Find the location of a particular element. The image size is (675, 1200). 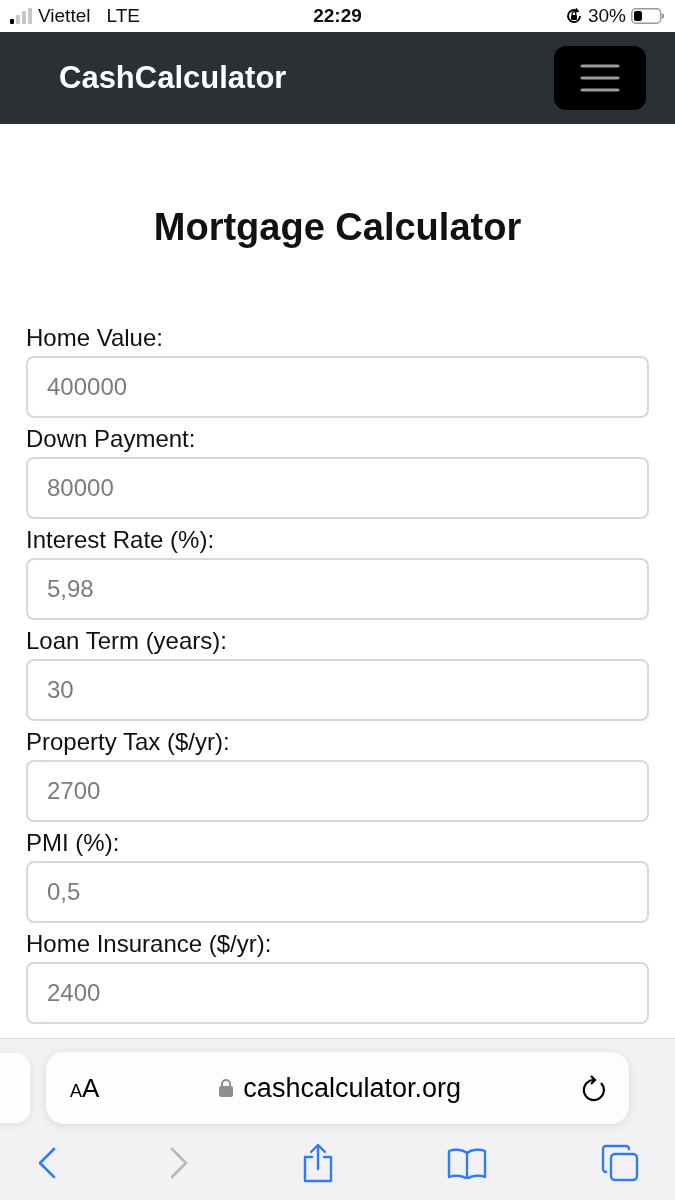

input-field: 2700 is located at coordinates (337, 791).